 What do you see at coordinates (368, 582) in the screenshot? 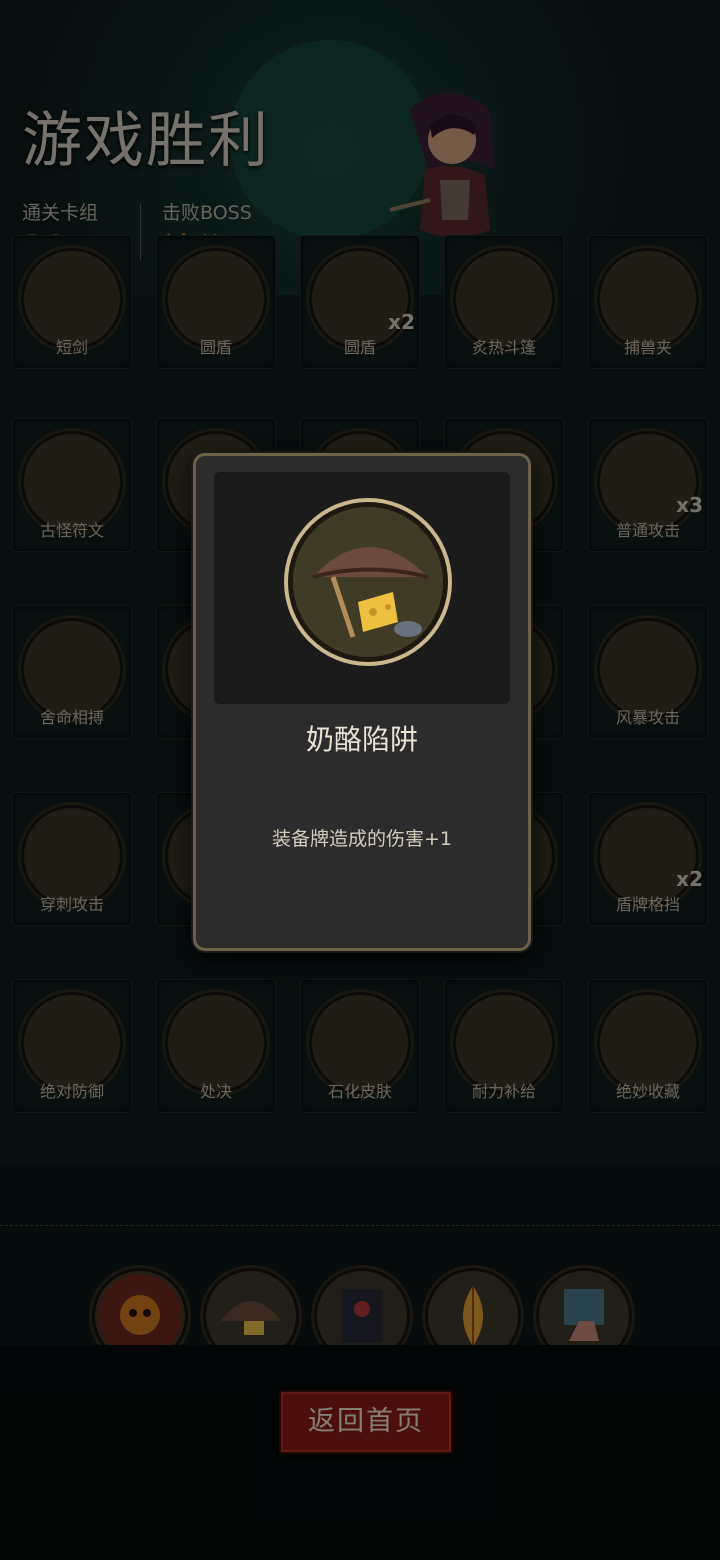
I see `cheese-trap-icon` at bounding box center [368, 582].